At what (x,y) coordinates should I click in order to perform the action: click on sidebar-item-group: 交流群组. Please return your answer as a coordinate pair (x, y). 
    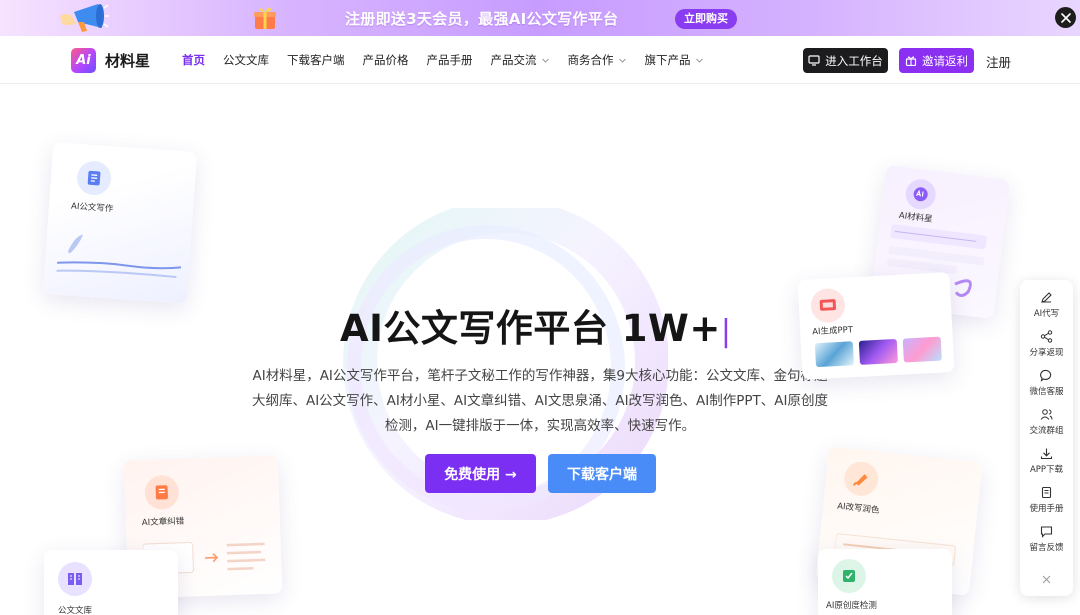
    Looking at the image, I should click on (1046, 422).